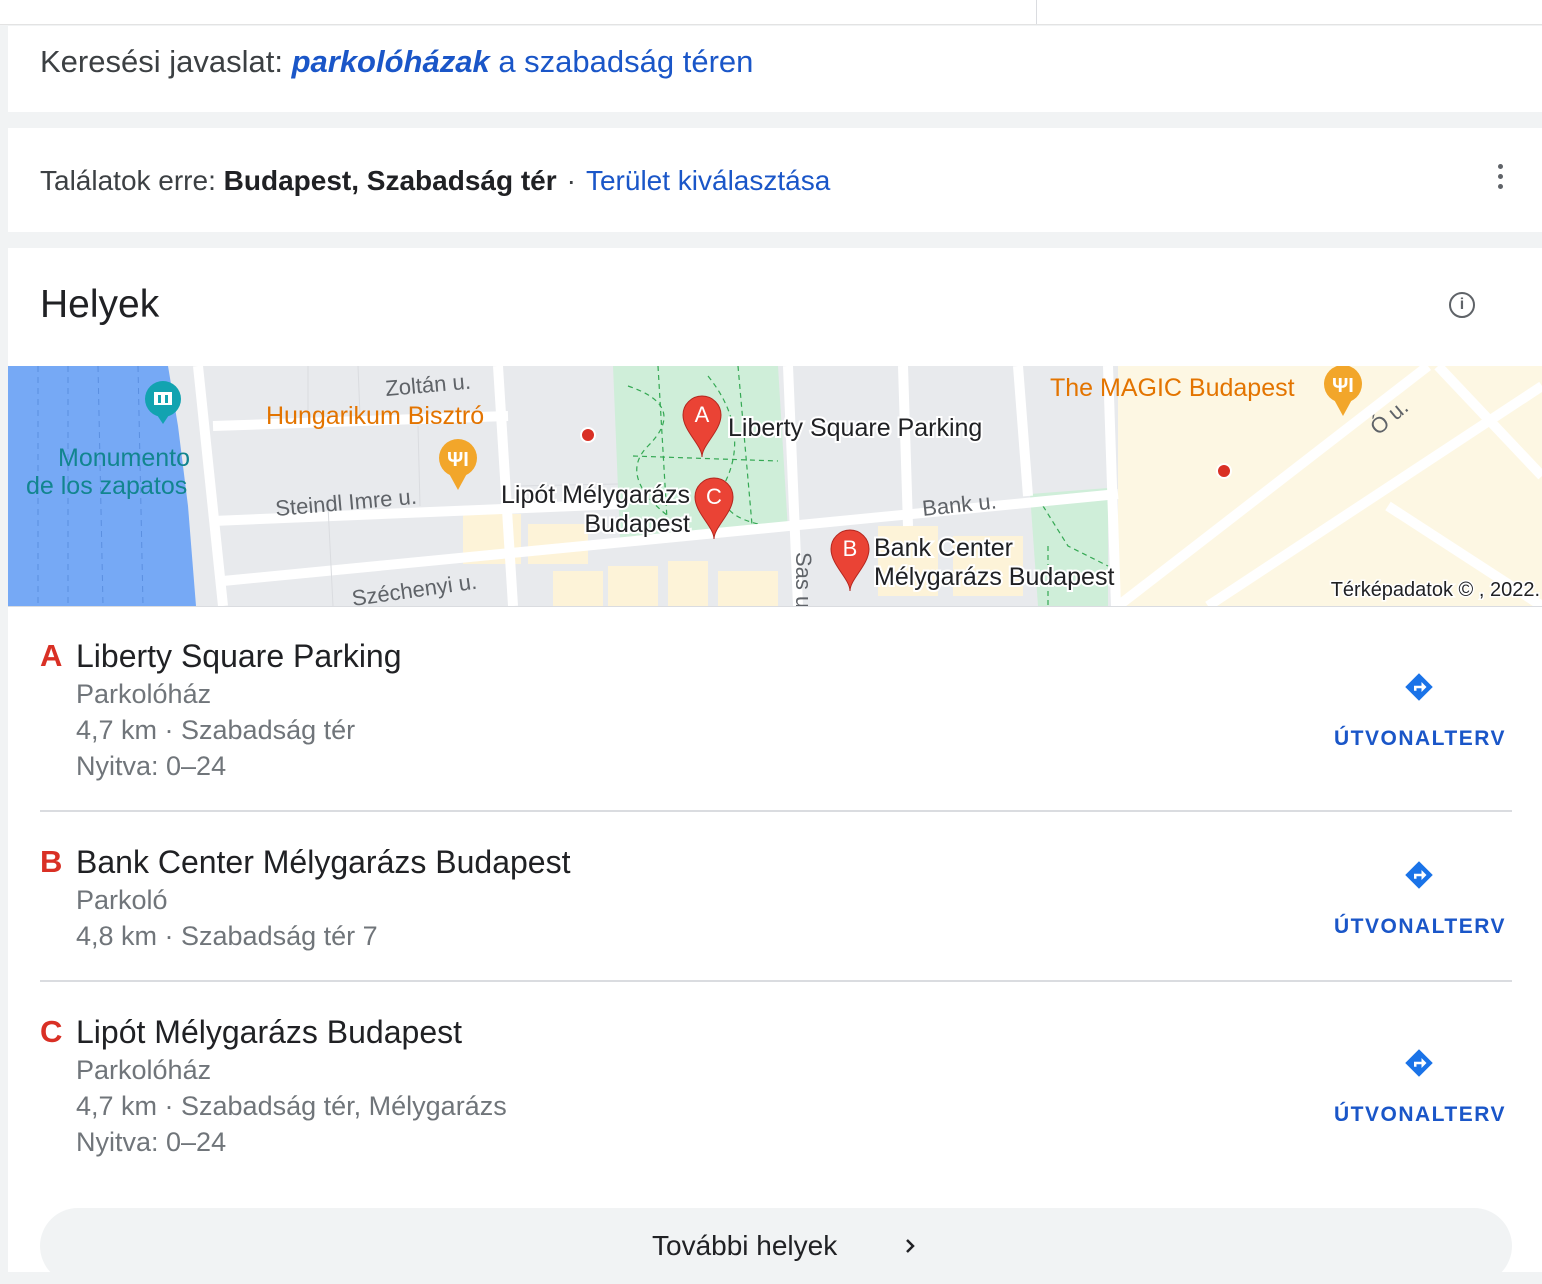 This screenshot has height=1284, width=1542. I want to click on poi-label: Monumento, so click(124, 458).